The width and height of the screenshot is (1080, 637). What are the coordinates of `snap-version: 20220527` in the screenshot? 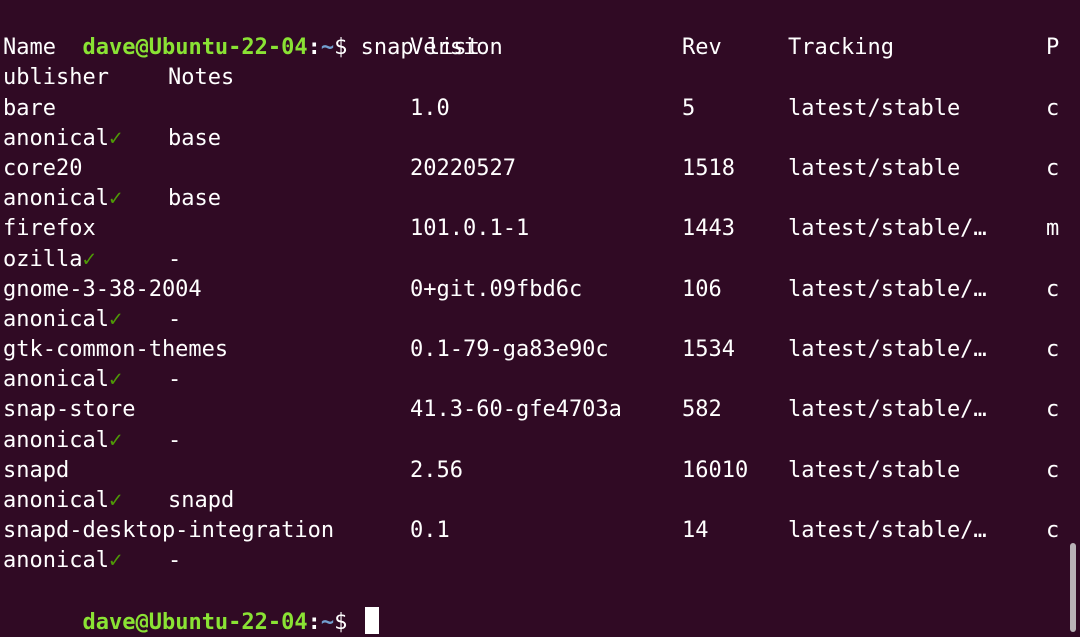 It's located at (463, 168).